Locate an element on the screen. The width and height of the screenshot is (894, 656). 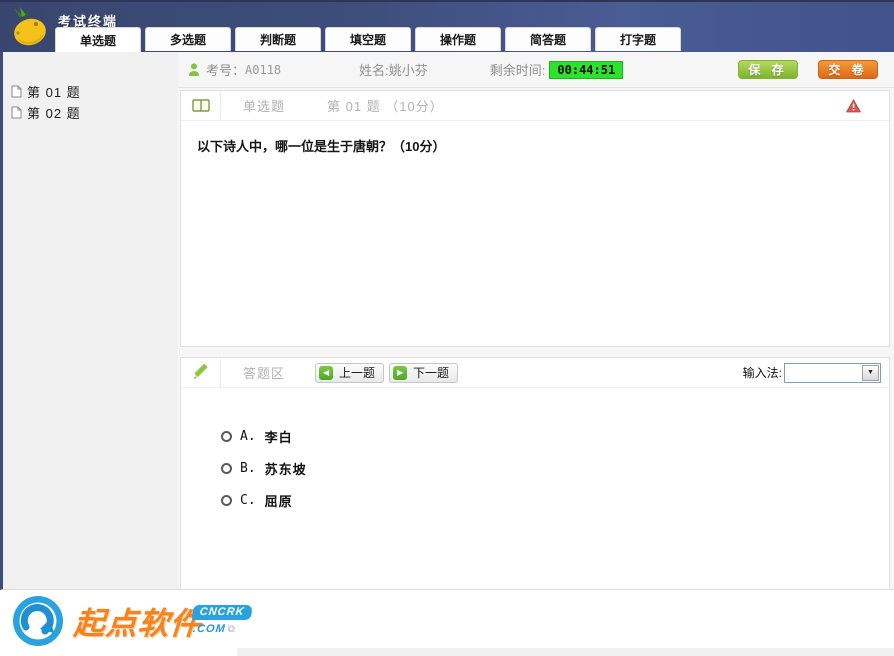
exam-no-value: A0118 is located at coordinates (263, 69).